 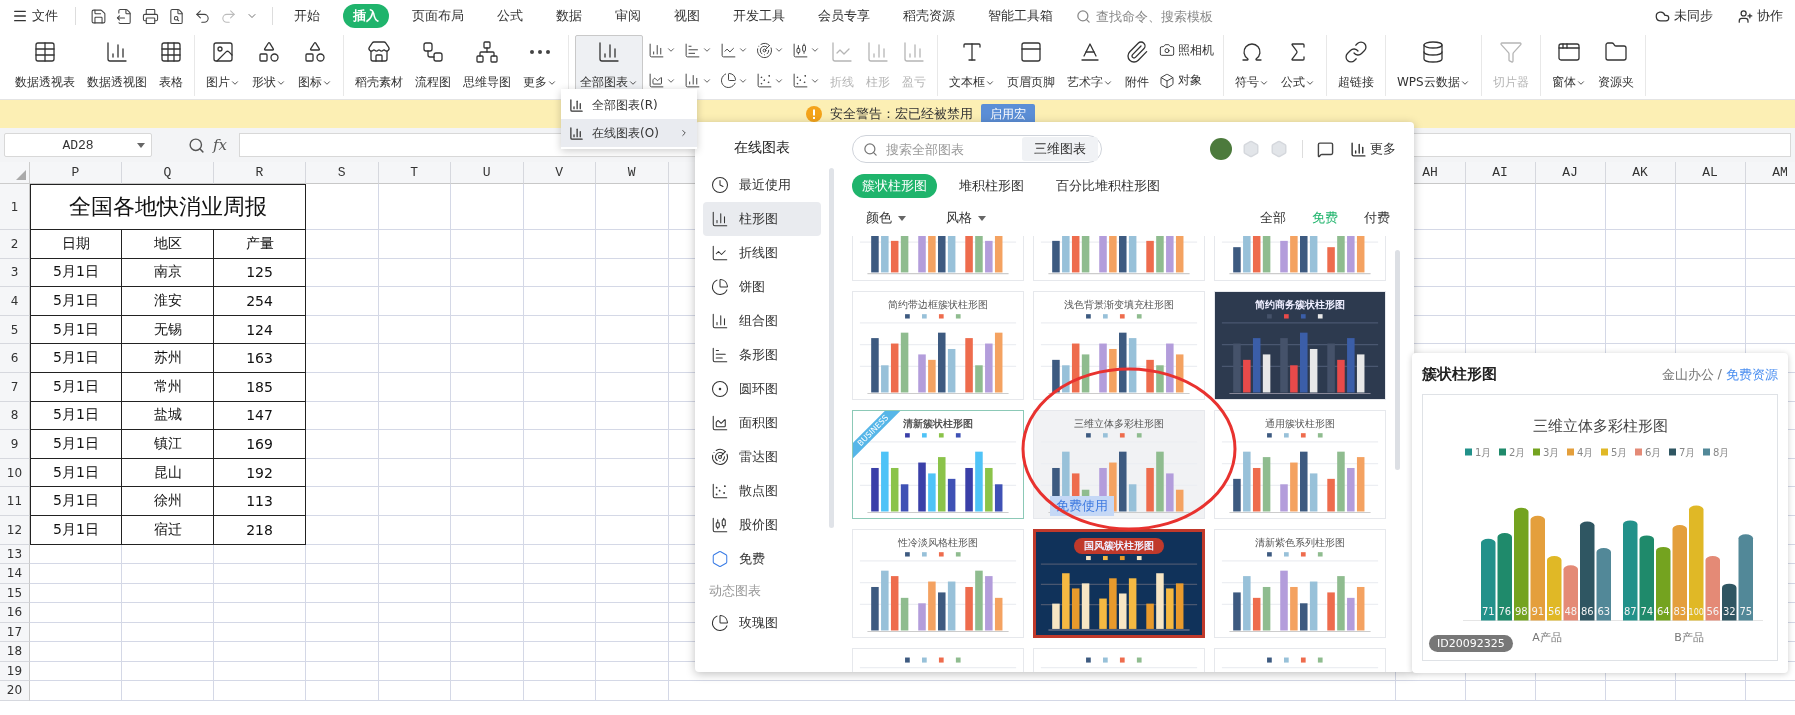 What do you see at coordinates (1551, 452) in the screenshot?
I see `legend-label: 3月` at bounding box center [1551, 452].